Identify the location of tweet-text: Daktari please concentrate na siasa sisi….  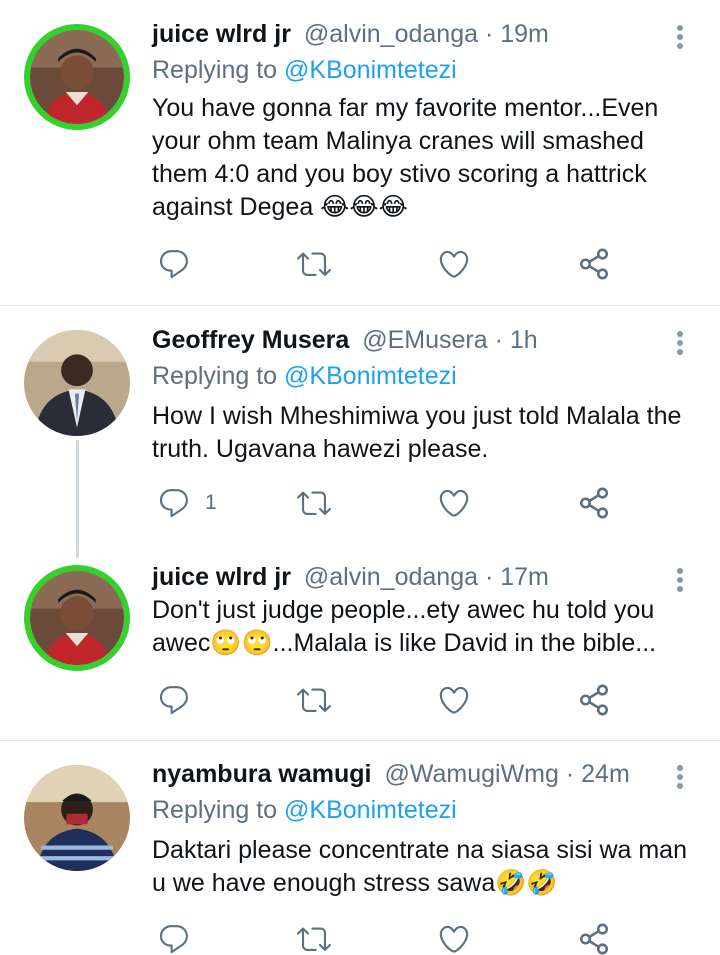
(419, 866).